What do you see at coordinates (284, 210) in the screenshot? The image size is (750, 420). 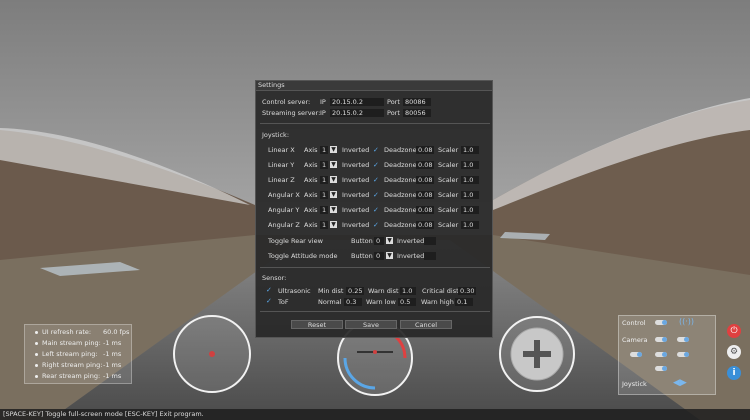 I see `axis-name-label: Angular Y` at bounding box center [284, 210].